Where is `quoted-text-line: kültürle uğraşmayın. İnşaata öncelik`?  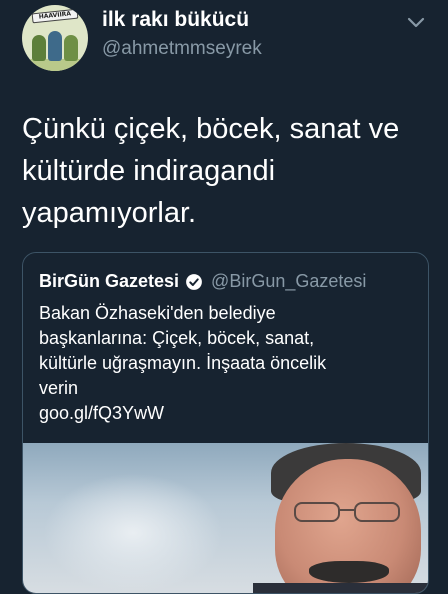
quoted-text-line: kültürle uğraşmayın. İnşaata öncelik is located at coordinates (183, 363).